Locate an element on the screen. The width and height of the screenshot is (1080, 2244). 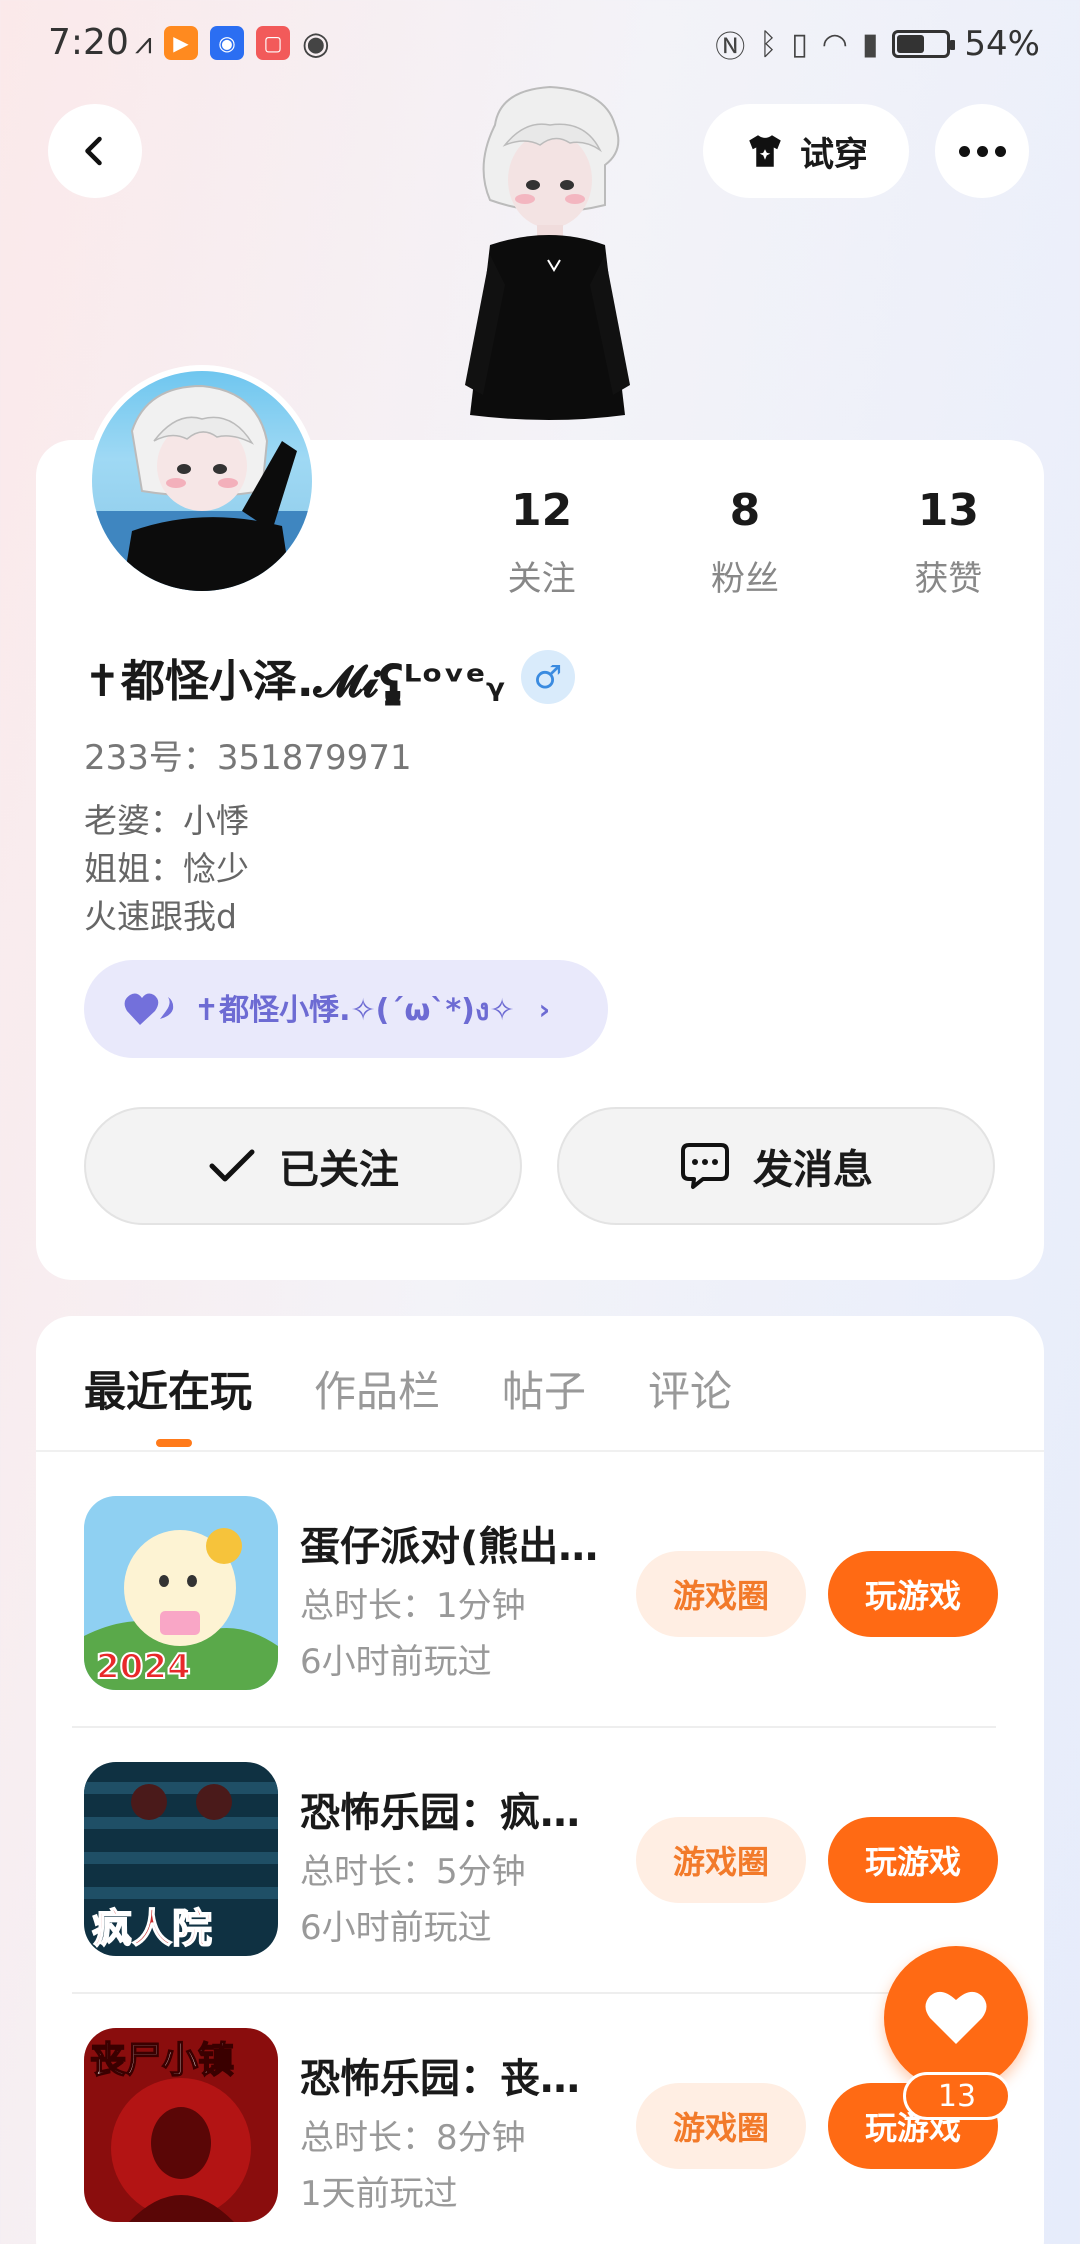
bulb-icon: ◉ is located at coordinates (226, 43).